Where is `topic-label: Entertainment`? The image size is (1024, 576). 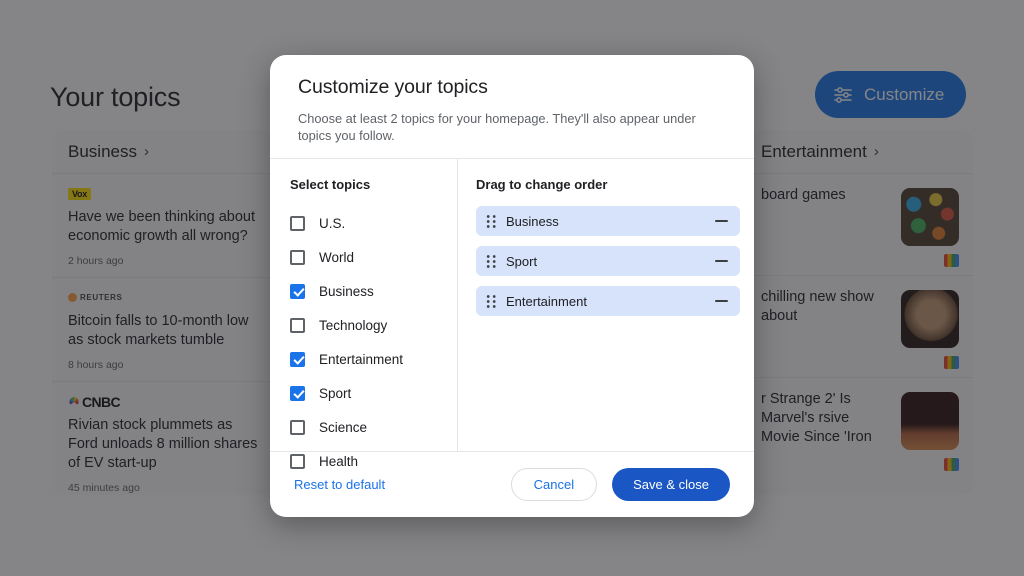 topic-label: Entertainment is located at coordinates (361, 359).